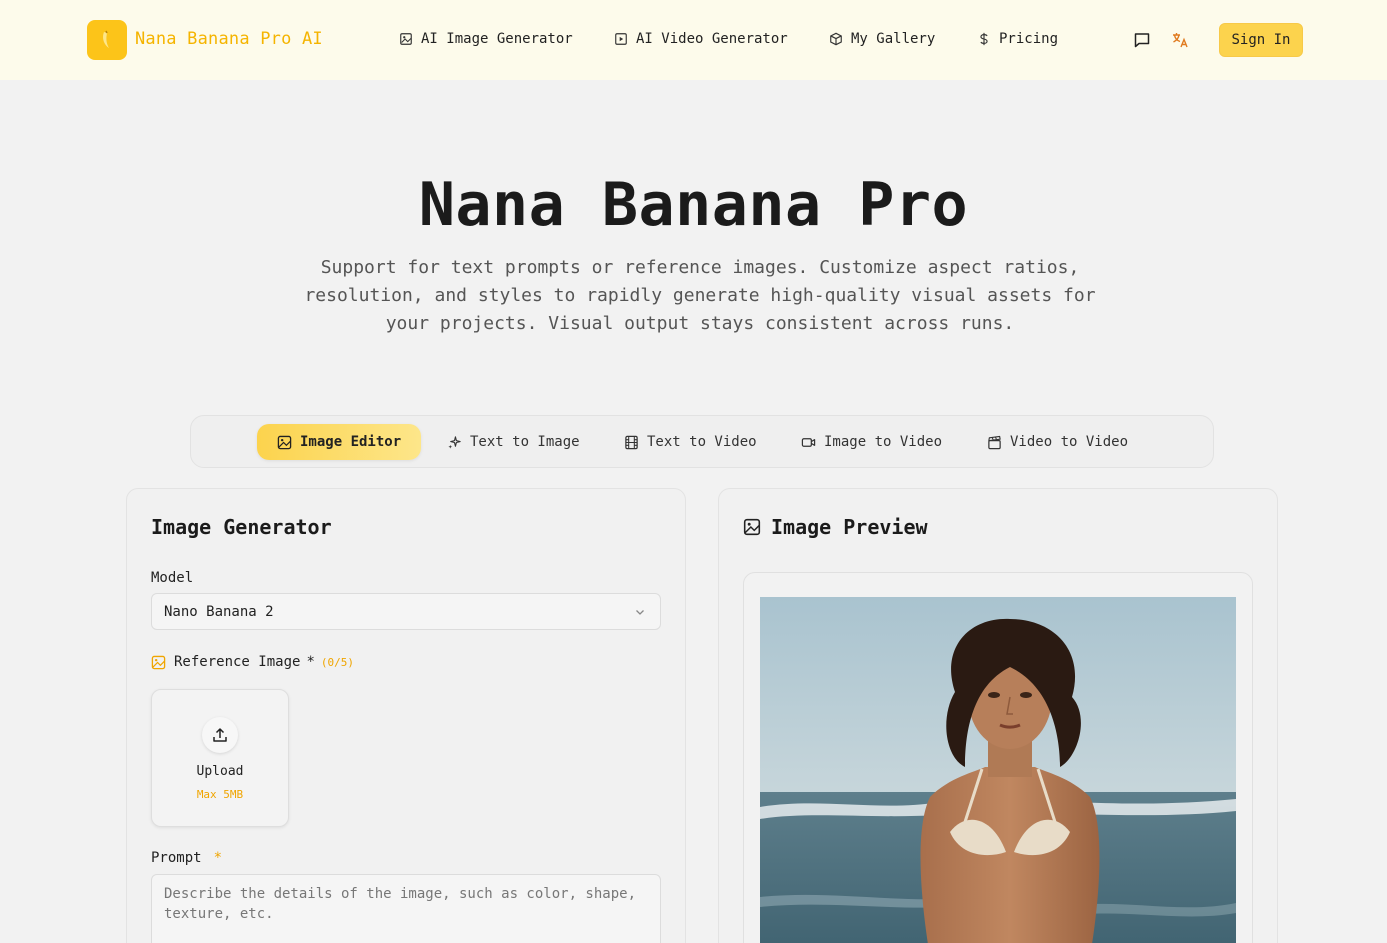 The width and height of the screenshot is (1387, 943). I want to click on chat-icon, so click(1142, 40).